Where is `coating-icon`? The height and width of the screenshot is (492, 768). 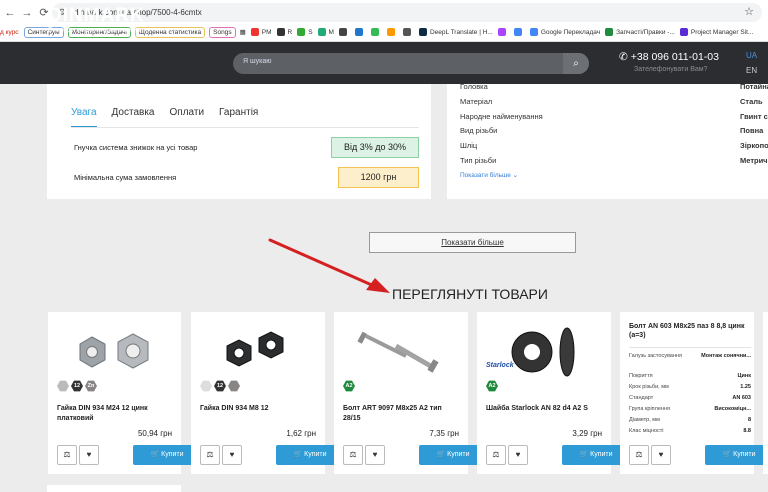 coating-icon is located at coordinates (234, 386).